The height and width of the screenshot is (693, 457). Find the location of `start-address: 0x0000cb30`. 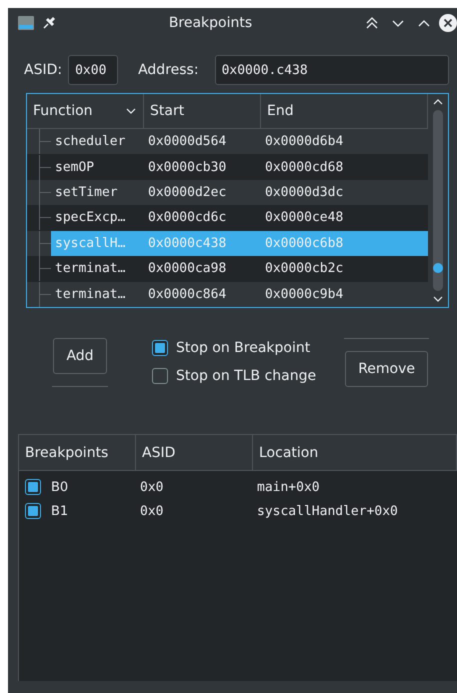

start-address: 0x0000cb30 is located at coordinates (187, 167).